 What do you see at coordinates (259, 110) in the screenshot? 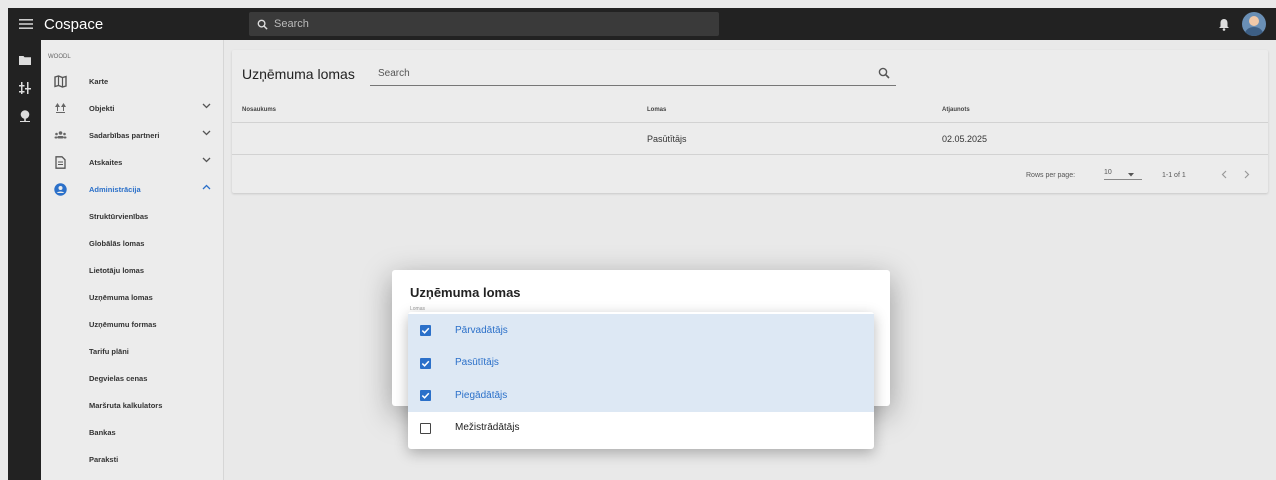
I see `column-header-name: Nosaukums` at bounding box center [259, 110].